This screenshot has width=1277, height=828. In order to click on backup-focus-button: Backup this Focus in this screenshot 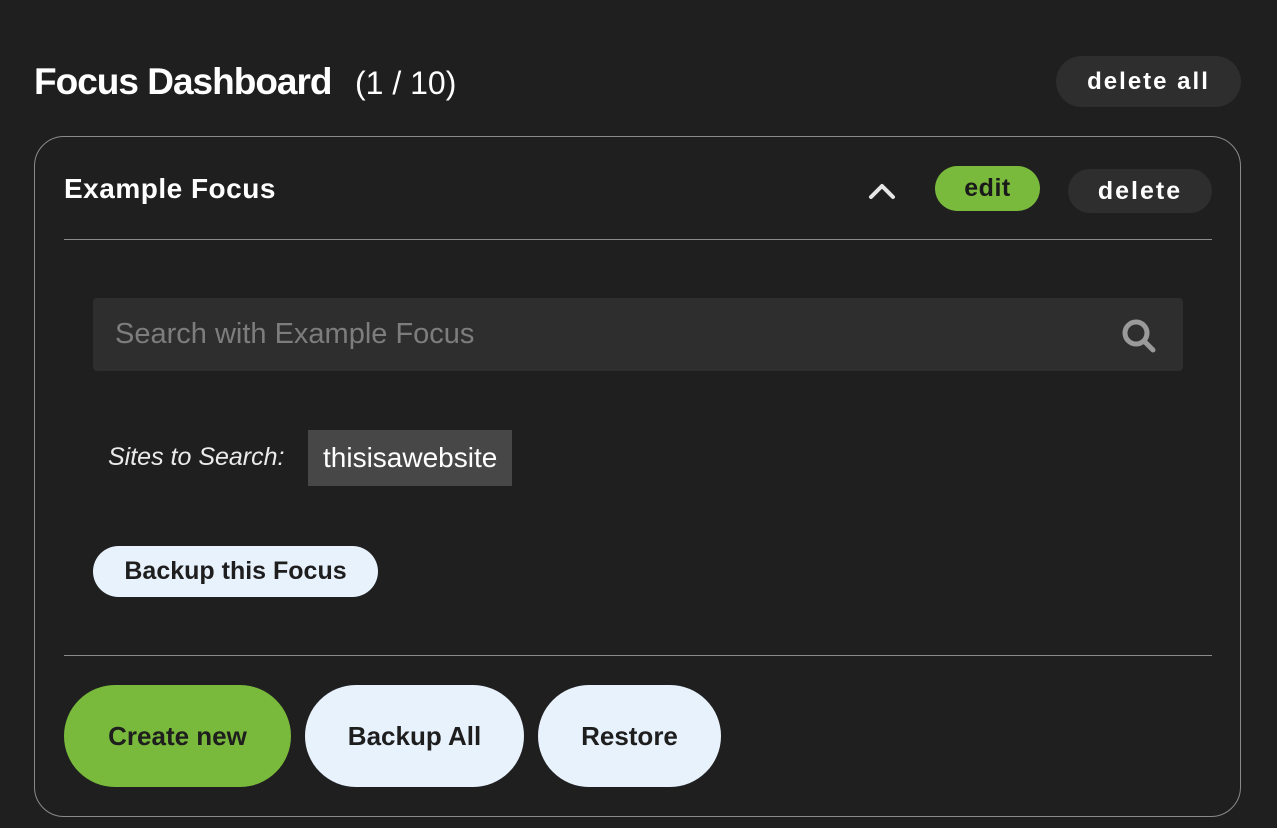, I will do `click(235, 571)`.